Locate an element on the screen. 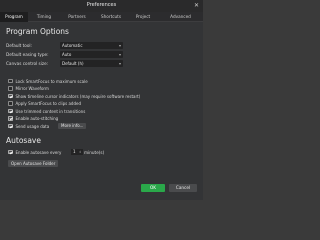  tab-advanced: Advanced is located at coordinates (180, 17).